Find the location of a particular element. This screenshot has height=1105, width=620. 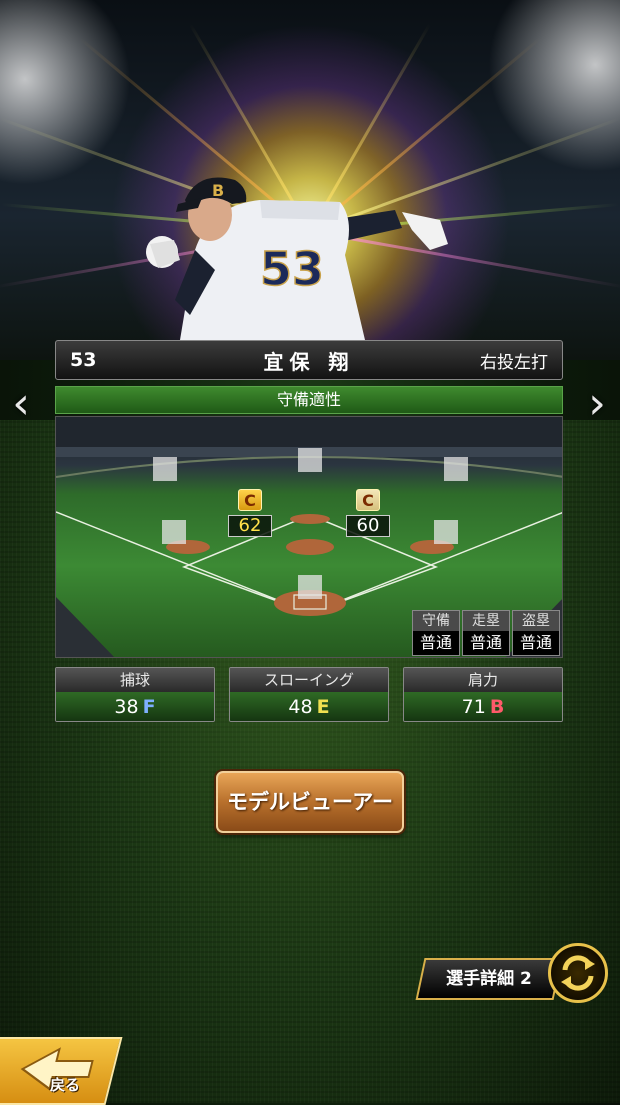

stat-value: 48 is located at coordinates (300, 707).